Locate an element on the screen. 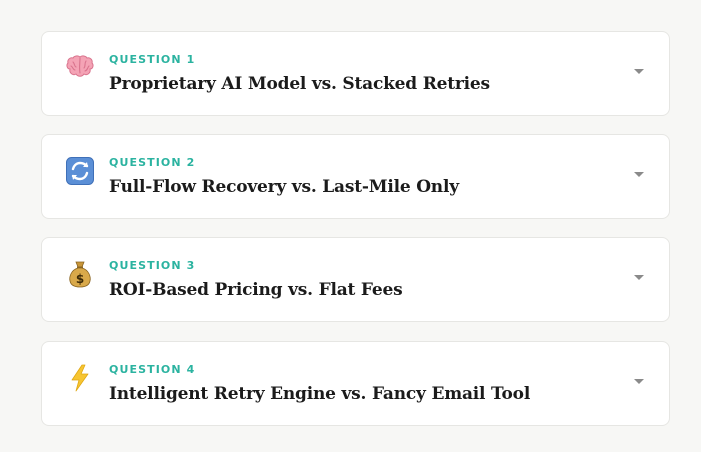 The image size is (701, 452). question-title: Proprietary AI Model vs. Stacked Retries is located at coordinates (299, 84).